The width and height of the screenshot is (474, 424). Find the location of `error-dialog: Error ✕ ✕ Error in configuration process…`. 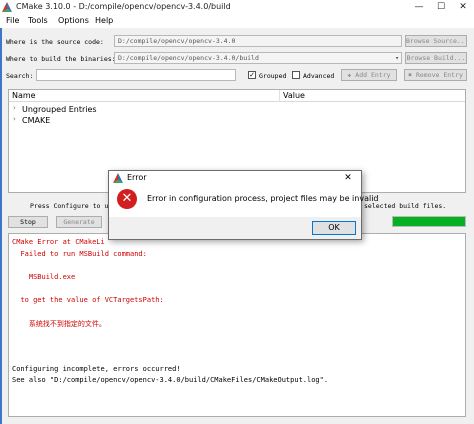

error-dialog: Error ✕ ✕ Error in configuration process… is located at coordinates (243, 205).